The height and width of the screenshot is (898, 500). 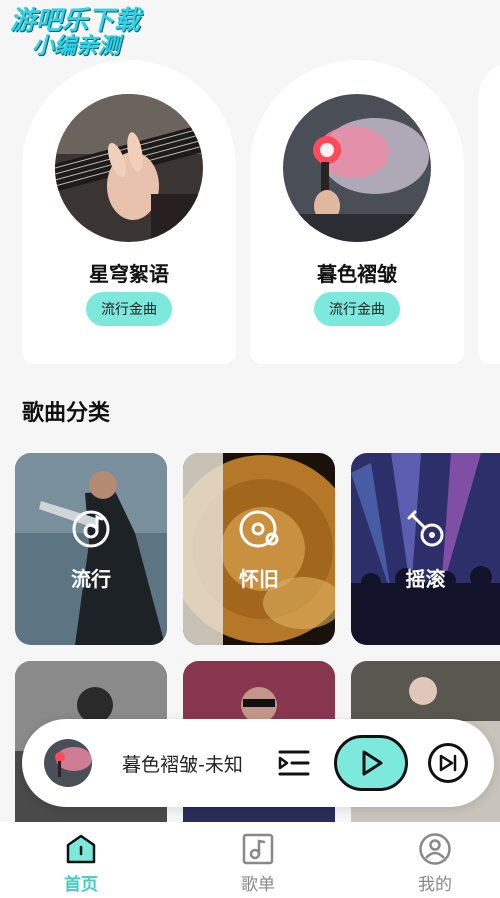 I want to click on cassette-disc-icon, so click(x=259, y=529).